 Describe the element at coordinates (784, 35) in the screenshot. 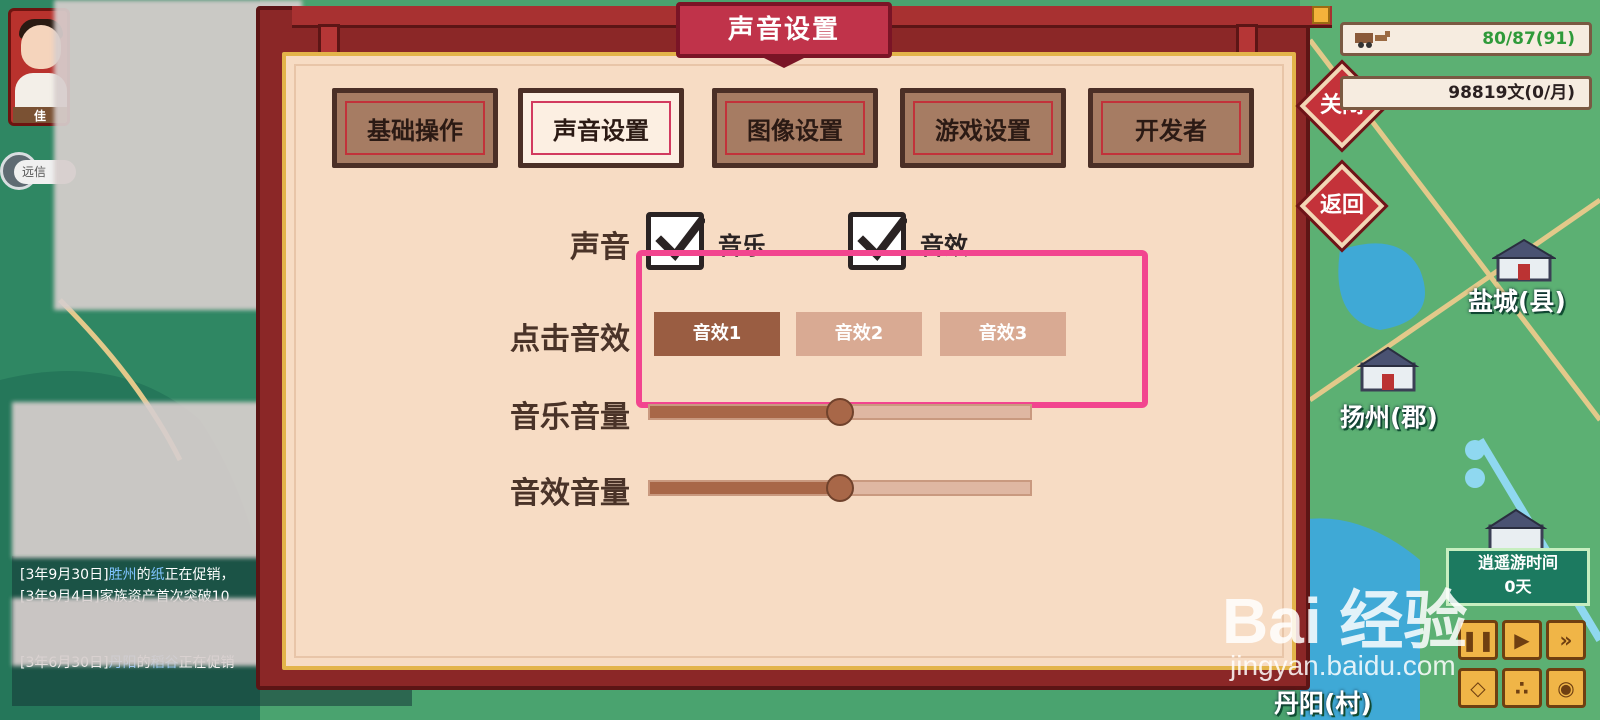

I see `dialog-title: 声音设置` at that location.